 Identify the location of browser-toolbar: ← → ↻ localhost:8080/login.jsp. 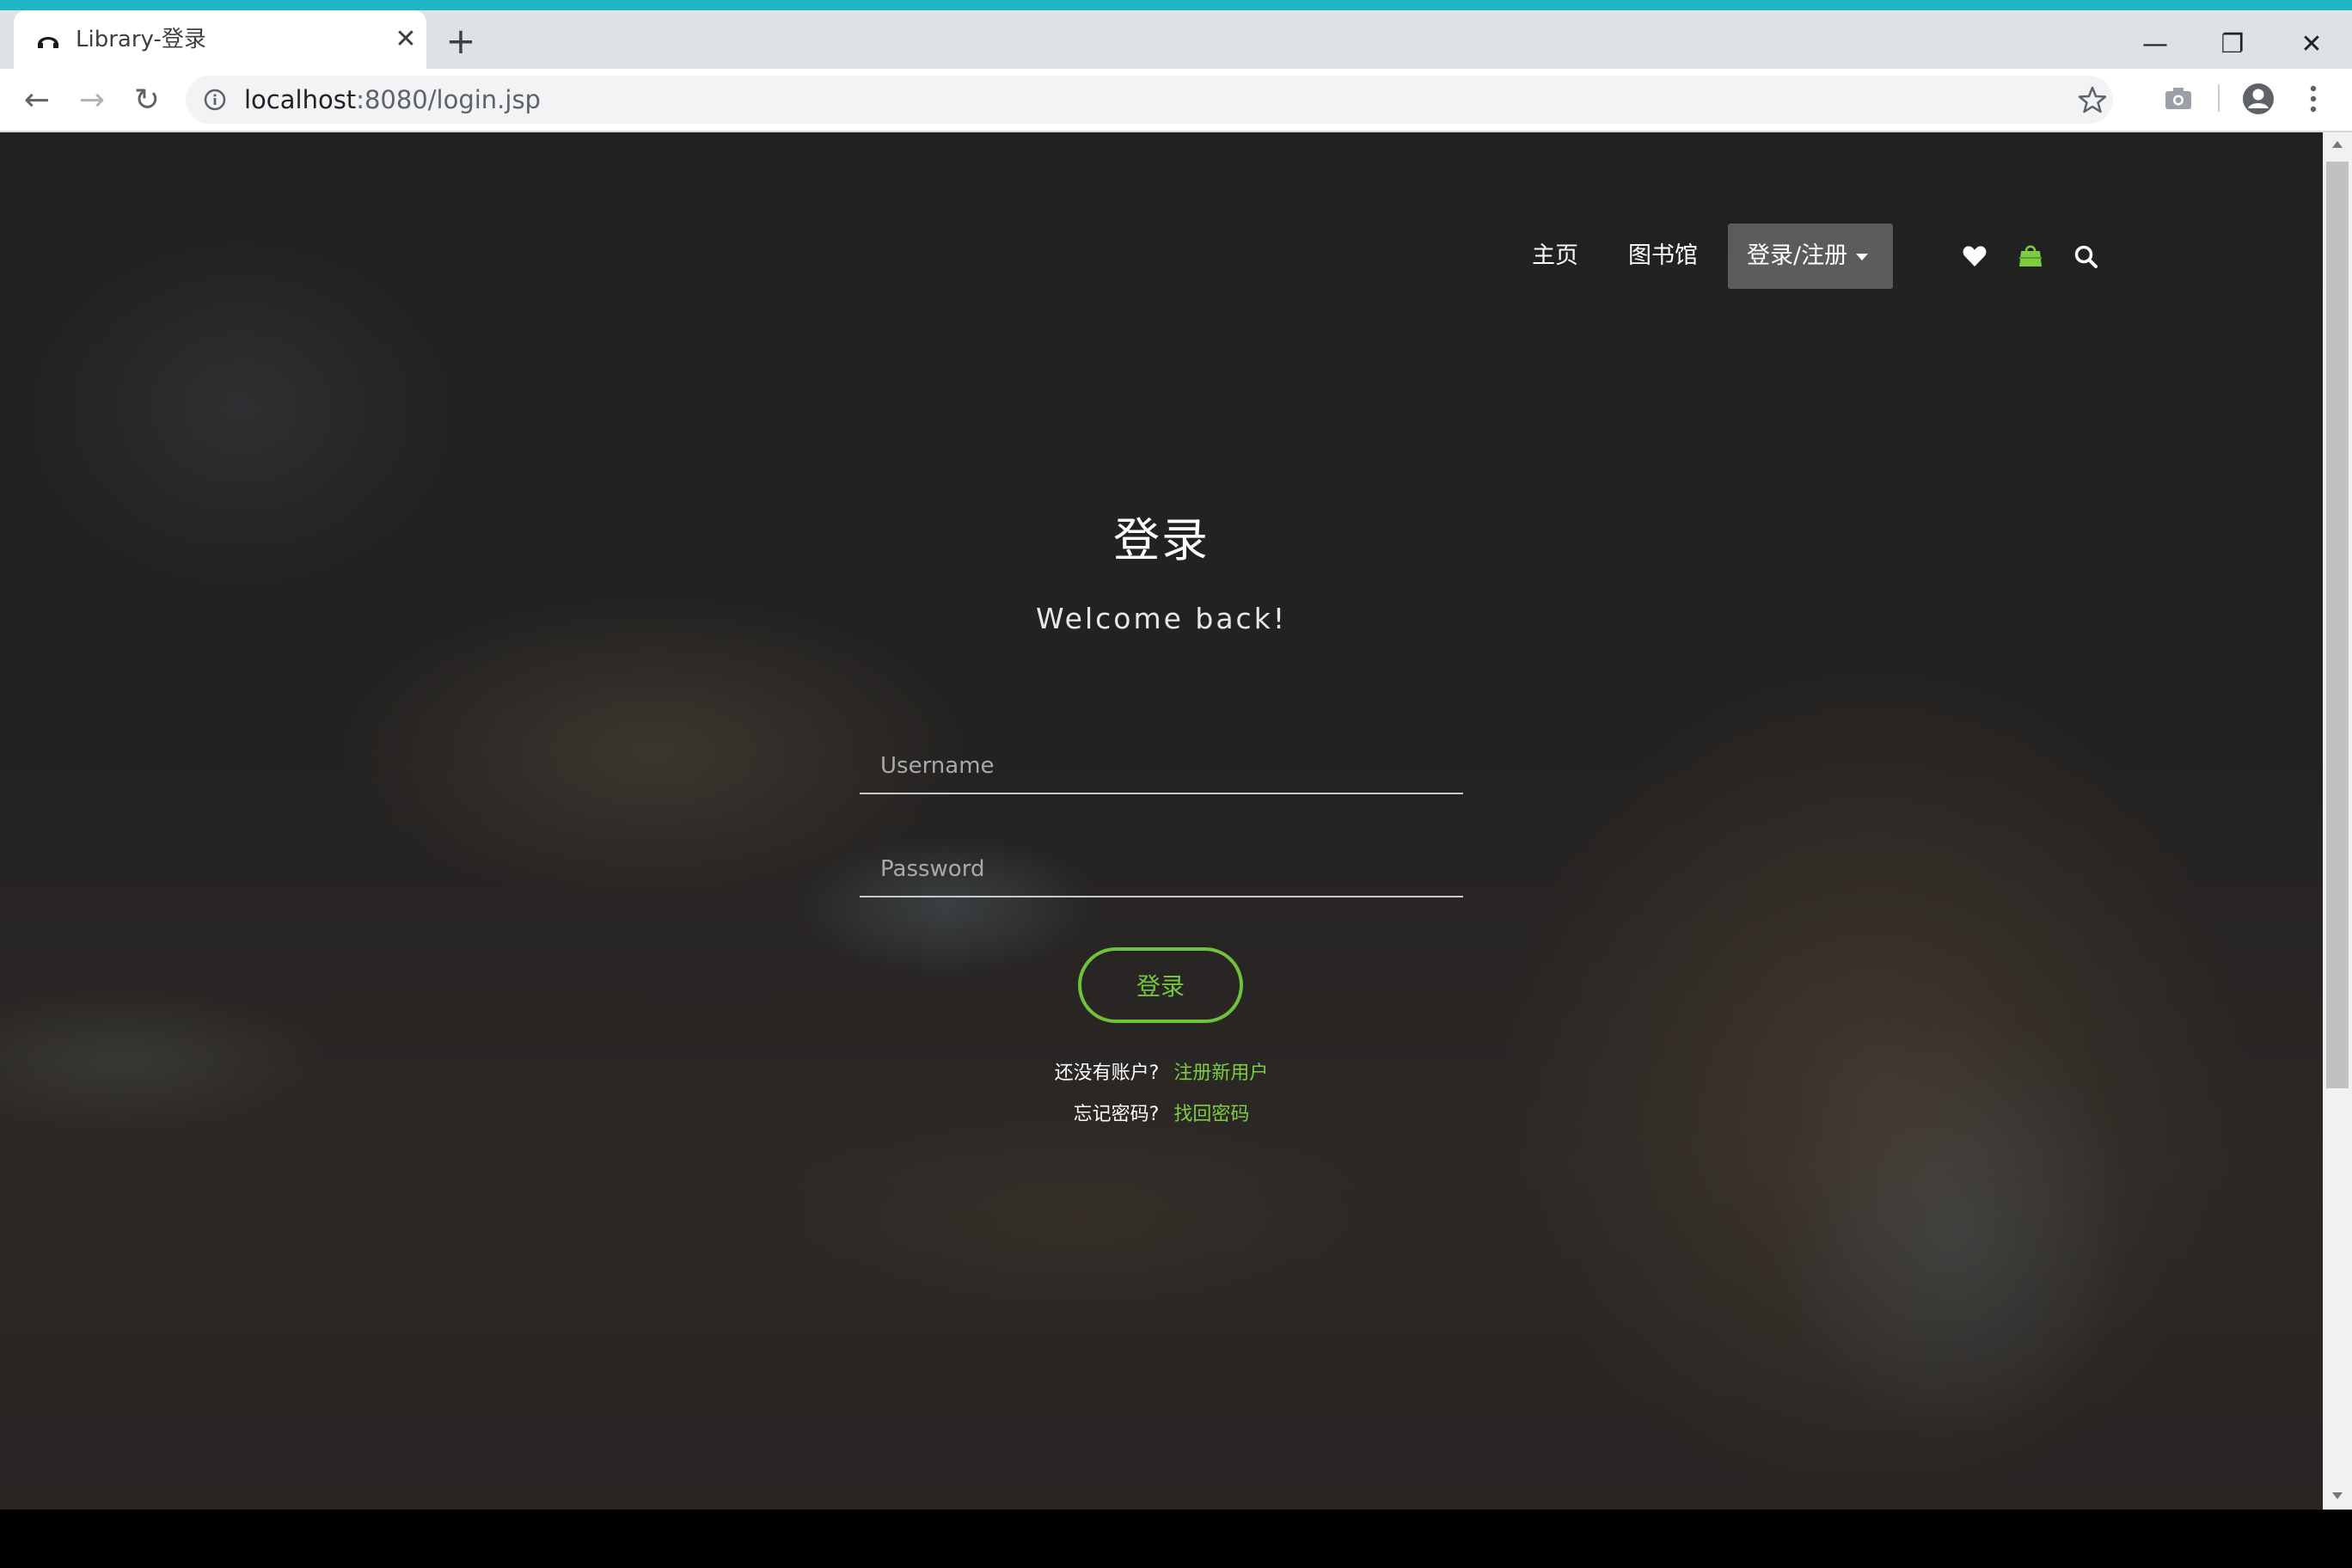
(1176, 100).